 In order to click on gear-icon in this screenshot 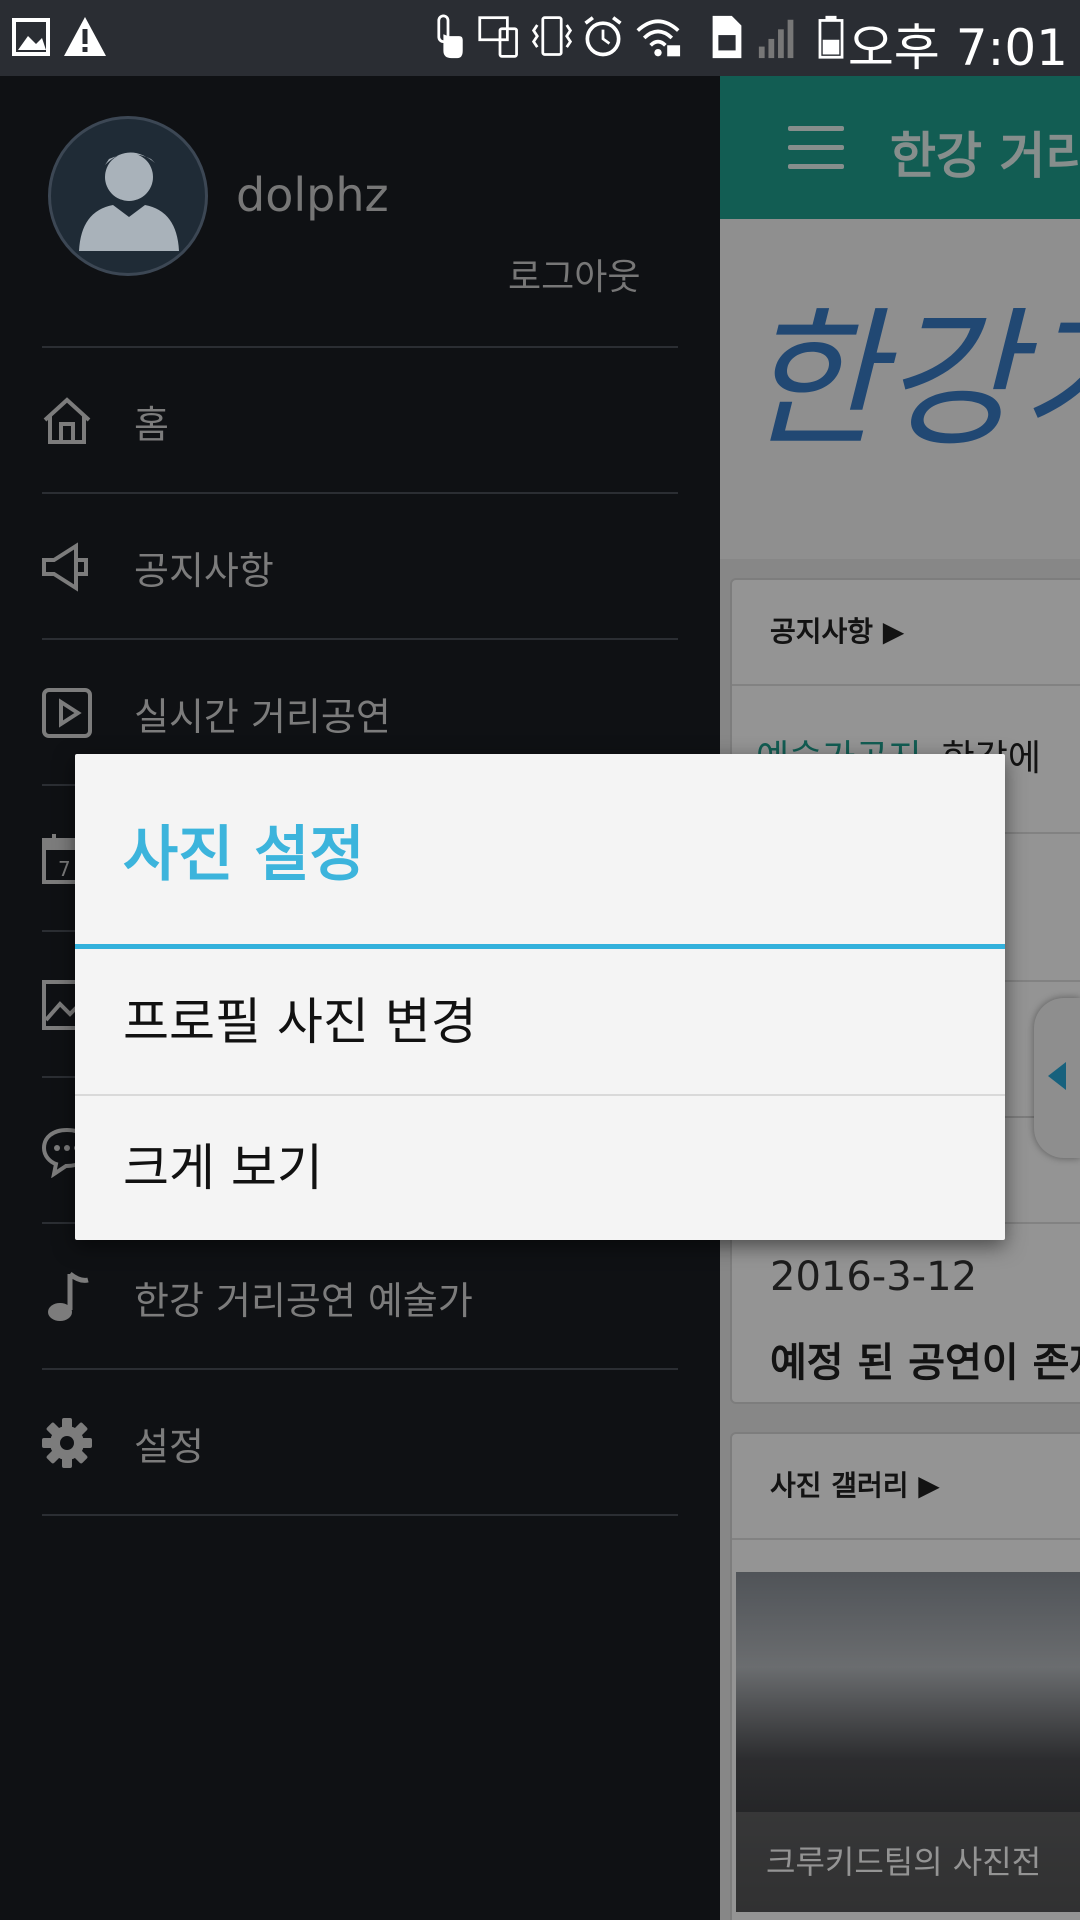, I will do `click(67, 1443)`.